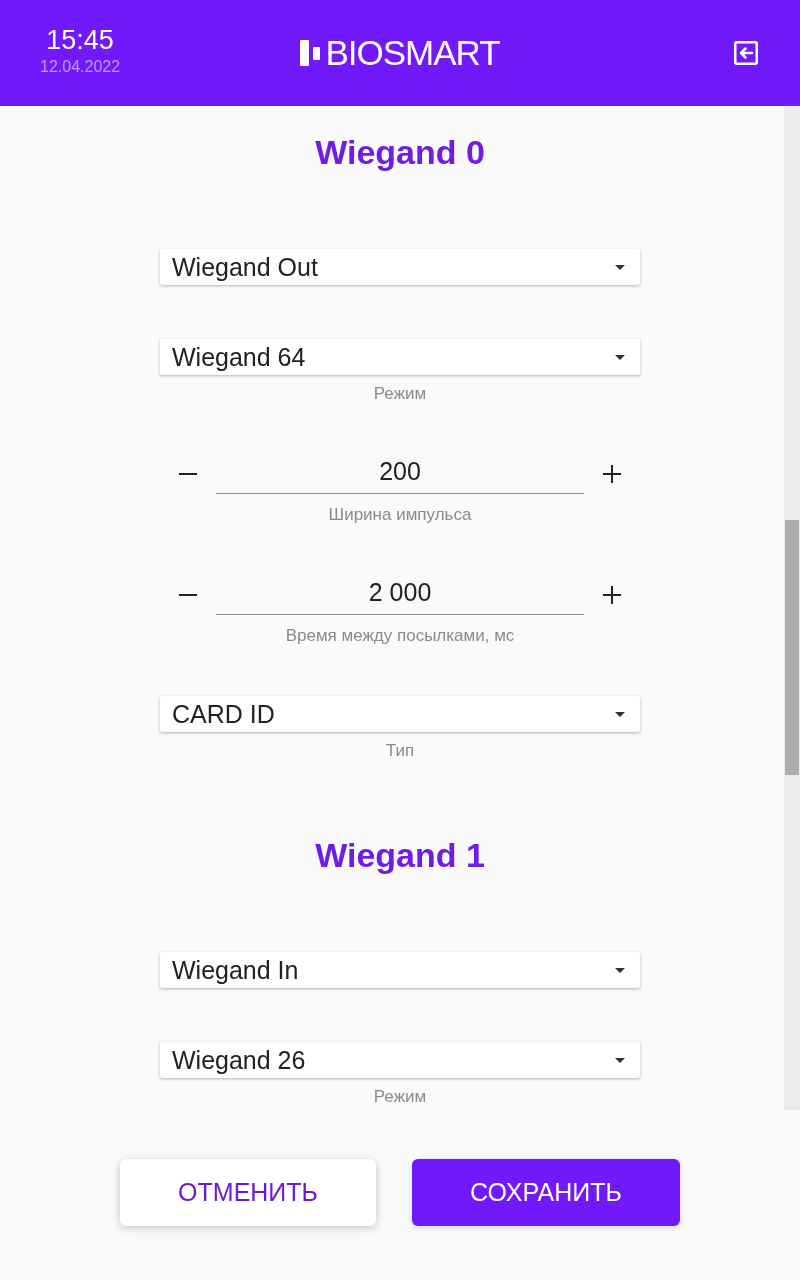 This screenshot has height=1280, width=800. Describe the element at coordinates (80, 67) in the screenshot. I see `clock-date: 12.04.2022` at that location.